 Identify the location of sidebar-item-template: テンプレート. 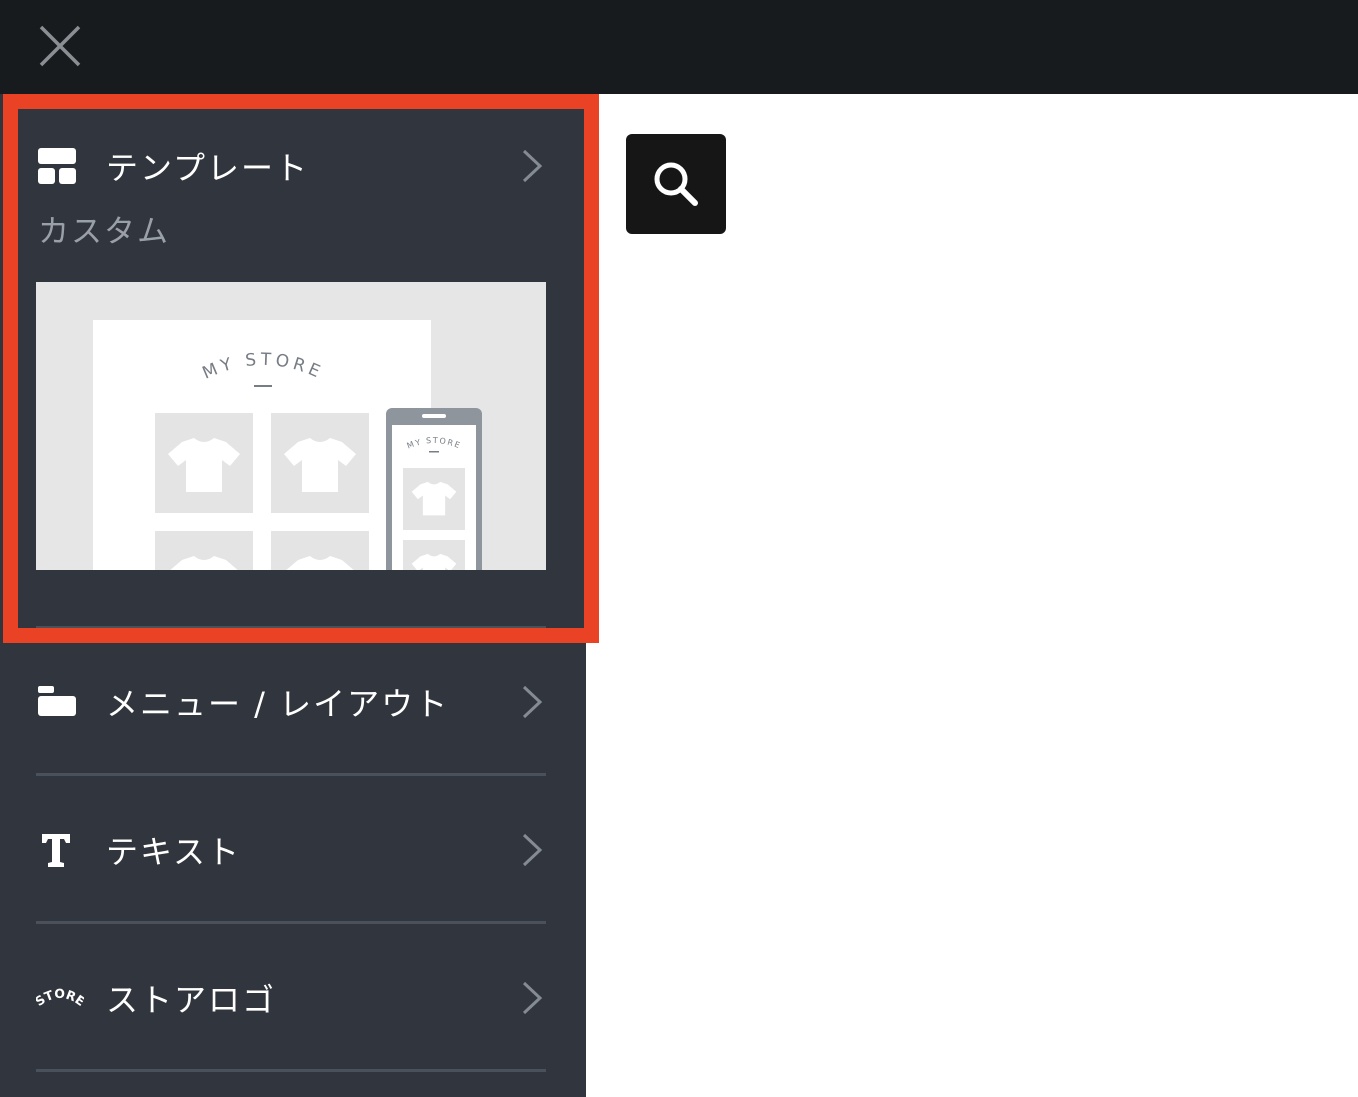
(291, 166).